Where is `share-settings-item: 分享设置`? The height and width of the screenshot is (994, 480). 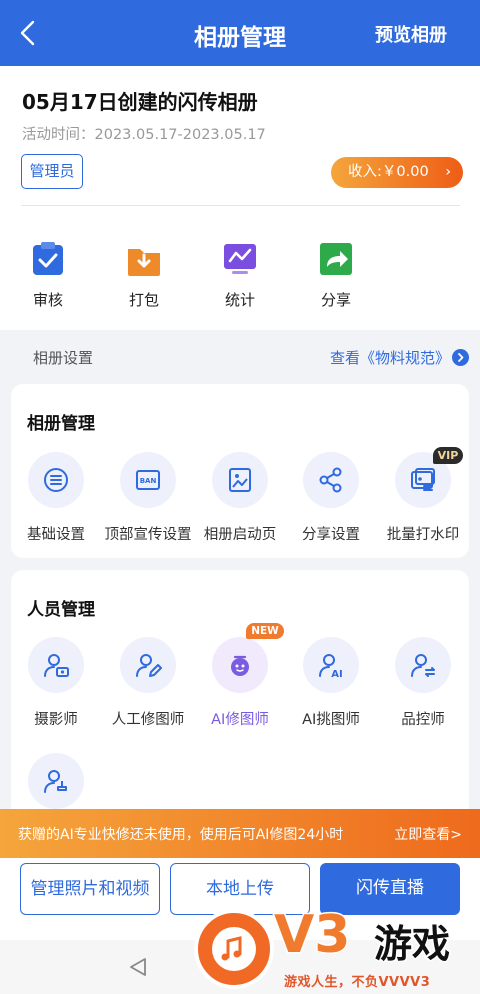
share-settings-item: 分享设置 is located at coordinates (331, 498).